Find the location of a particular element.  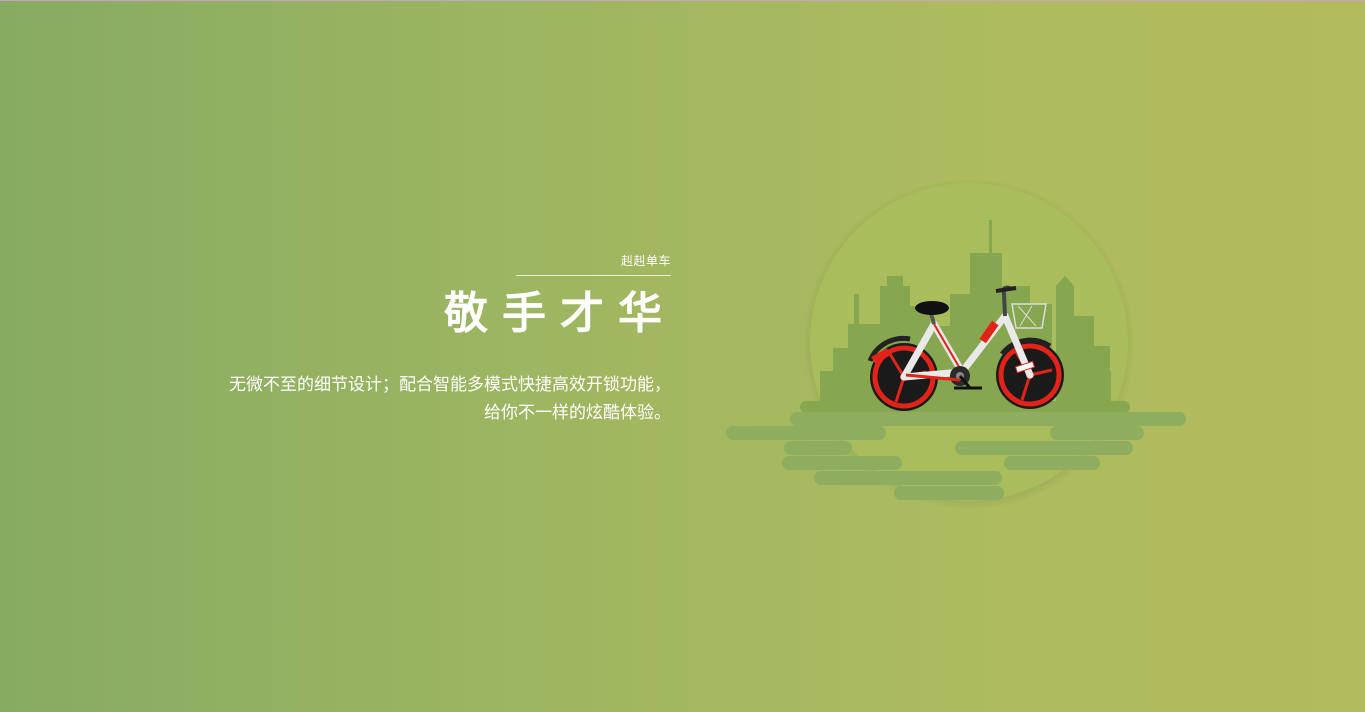

hero-description: 无微不至的细节设计；配合智能多模式快捷高效开锁功能，给你不一样的炫酷体验。 is located at coordinates (450, 399).